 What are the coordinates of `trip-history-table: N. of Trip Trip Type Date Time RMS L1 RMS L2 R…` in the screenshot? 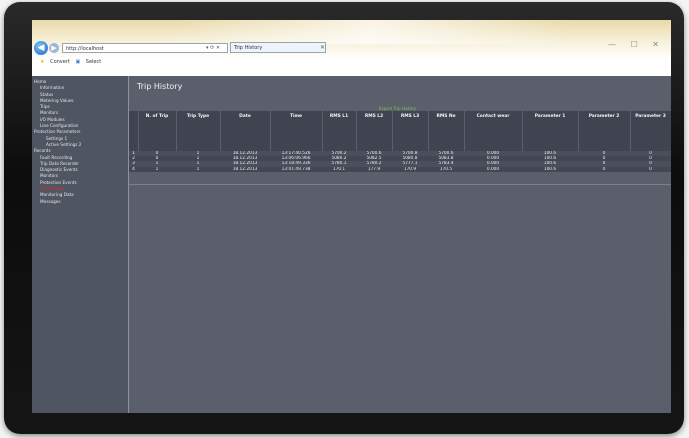 It's located at (400, 141).